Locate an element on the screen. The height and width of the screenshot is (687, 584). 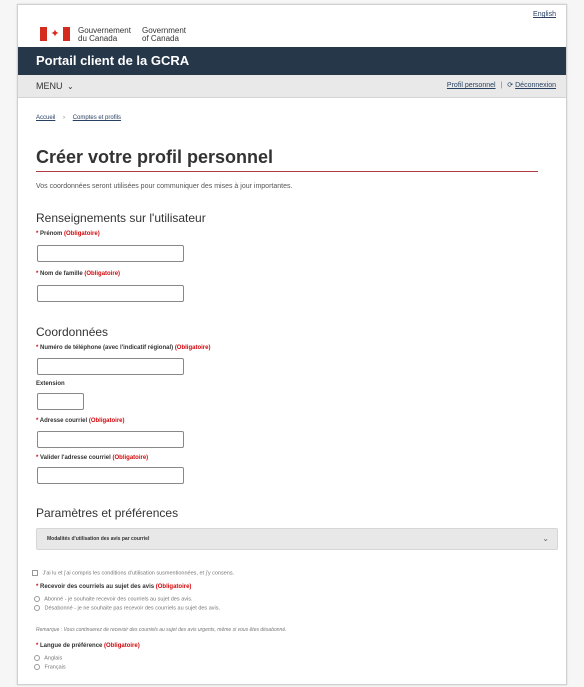
language-option-english: Anglais is located at coordinates (48, 658).